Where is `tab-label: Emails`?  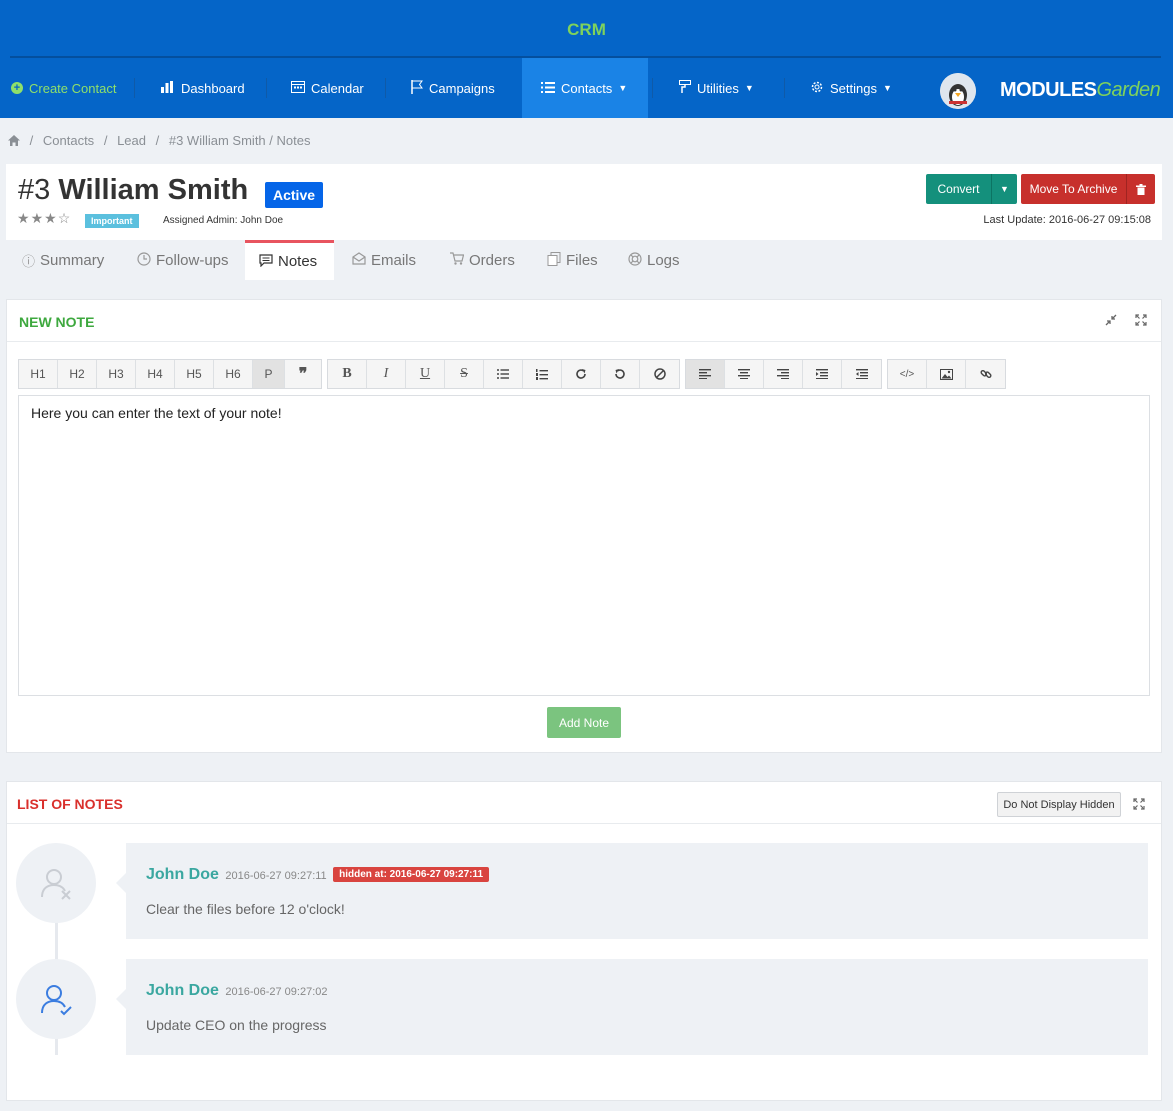 tab-label: Emails is located at coordinates (394, 260).